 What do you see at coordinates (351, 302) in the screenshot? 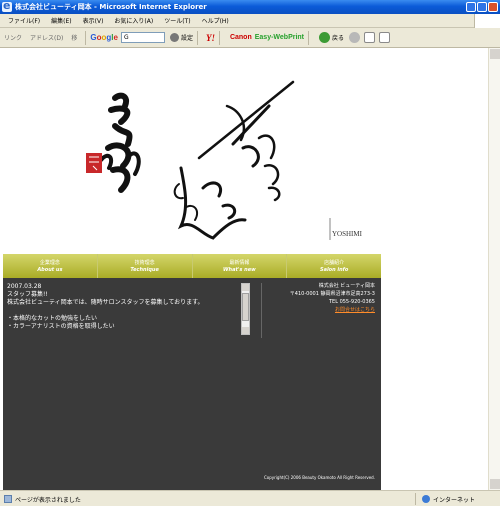
I see `company-tel: TEL 055-920-0365` at bounding box center [351, 302].